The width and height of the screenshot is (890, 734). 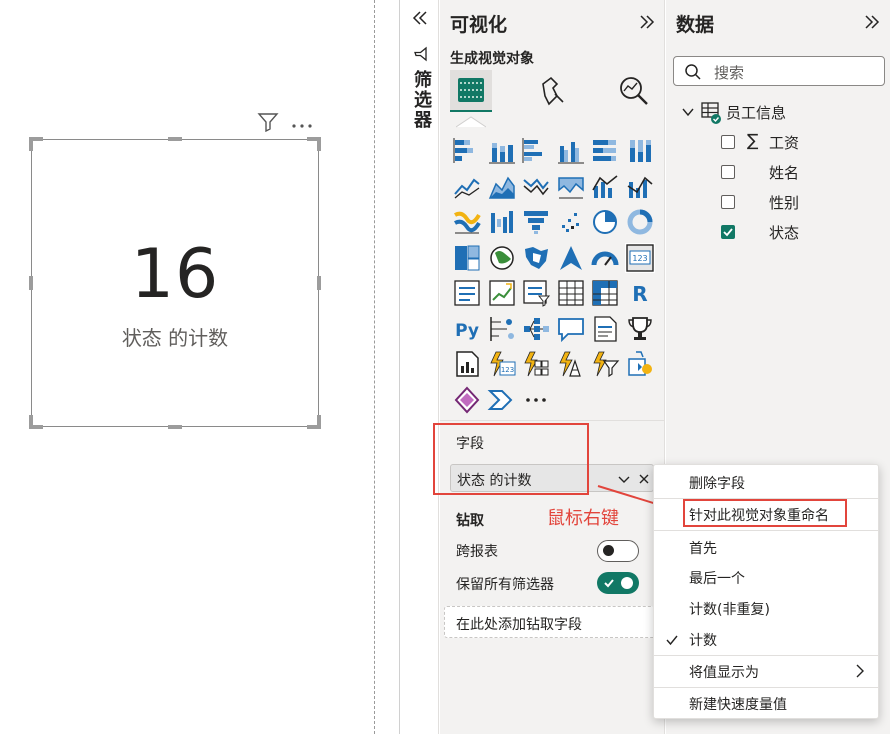 What do you see at coordinates (552, 93) in the screenshot?
I see `tab-format-visual` at bounding box center [552, 93].